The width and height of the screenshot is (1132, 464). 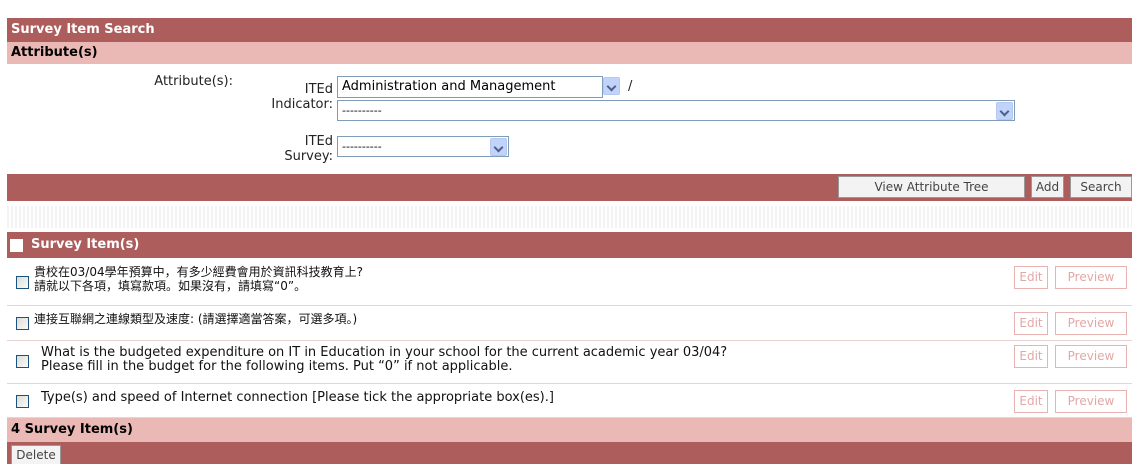 I want to click on view-attribute-tree-button: View Attribute Tree, so click(x=931, y=187).